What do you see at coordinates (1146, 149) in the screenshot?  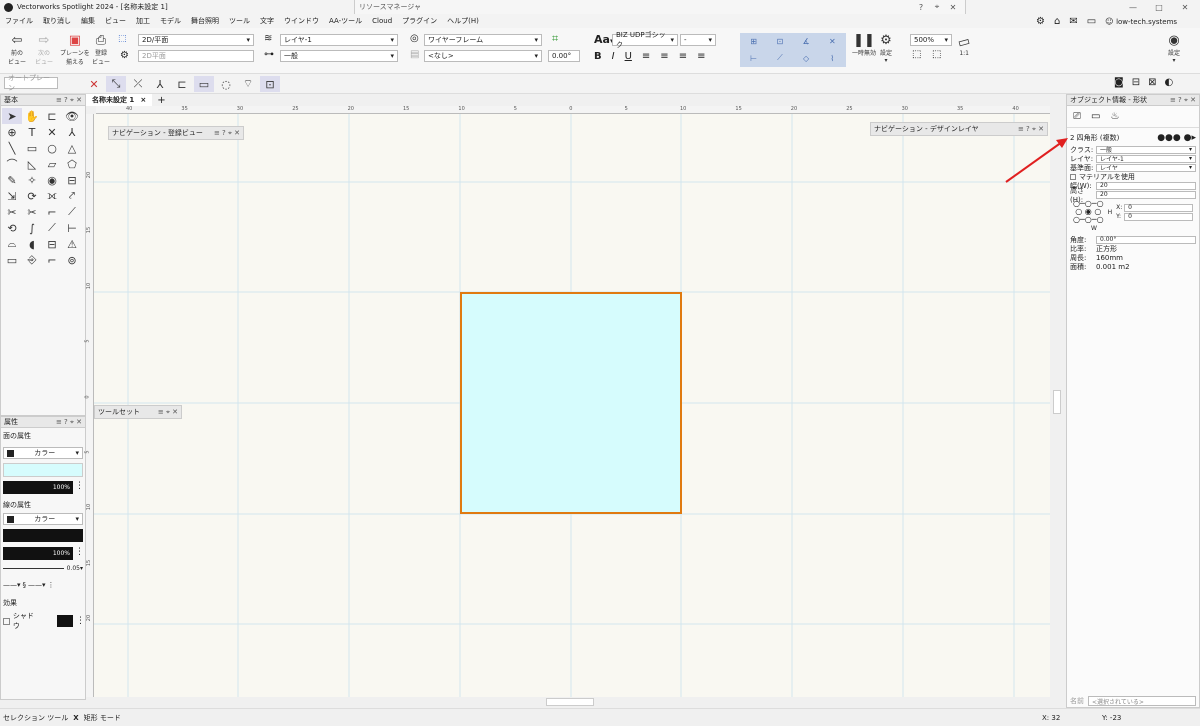 I see `class-field: 一般 ▾` at bounding box center [1146, 149].